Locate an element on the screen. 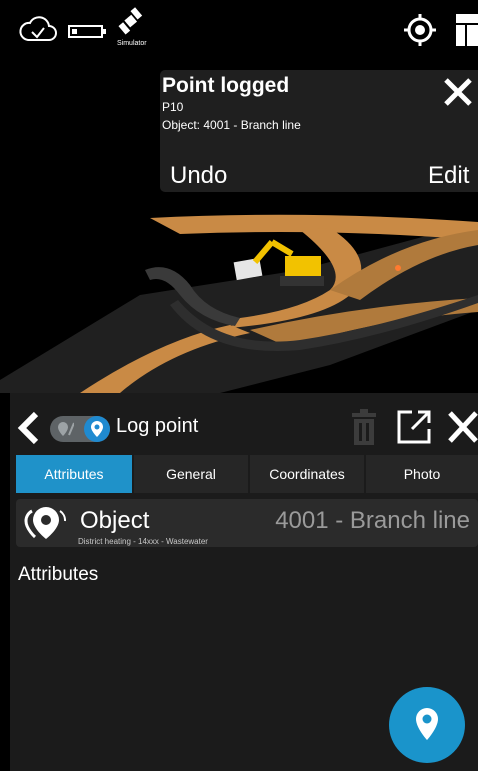 The width and height of the screenshot is (478, 771). point-type-toggle is located at coordinates (80, 429).